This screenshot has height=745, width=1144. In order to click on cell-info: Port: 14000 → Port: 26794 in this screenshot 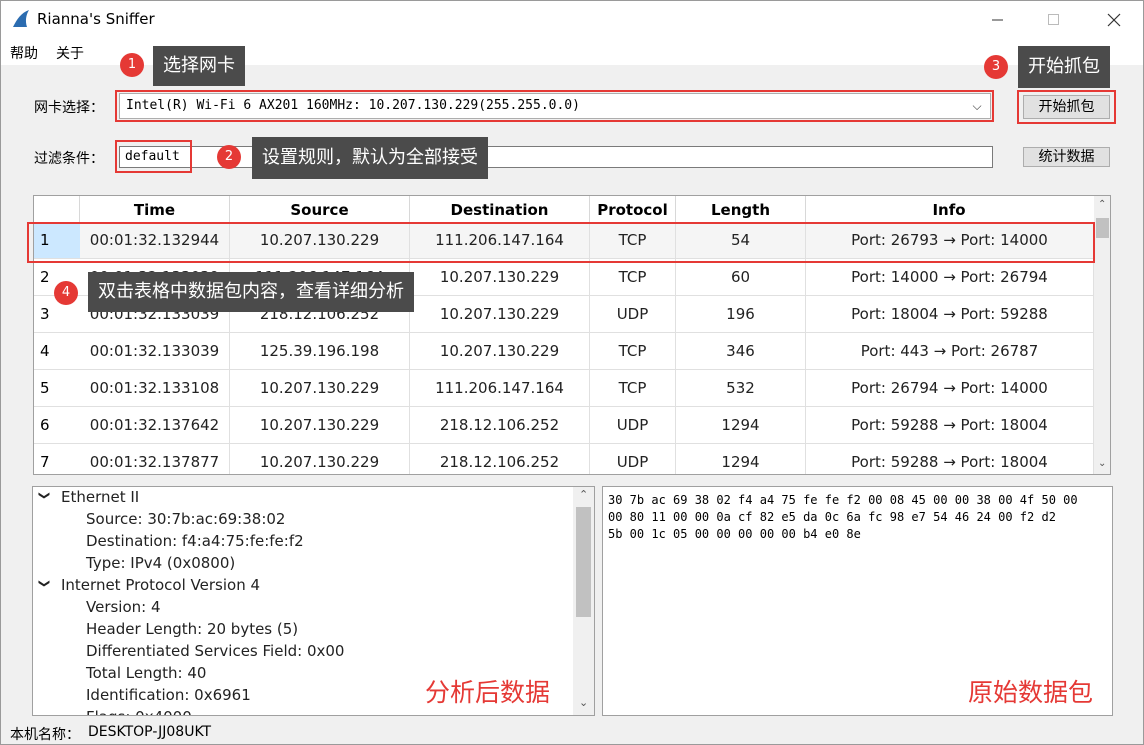, I will do `click(950, 277)`.